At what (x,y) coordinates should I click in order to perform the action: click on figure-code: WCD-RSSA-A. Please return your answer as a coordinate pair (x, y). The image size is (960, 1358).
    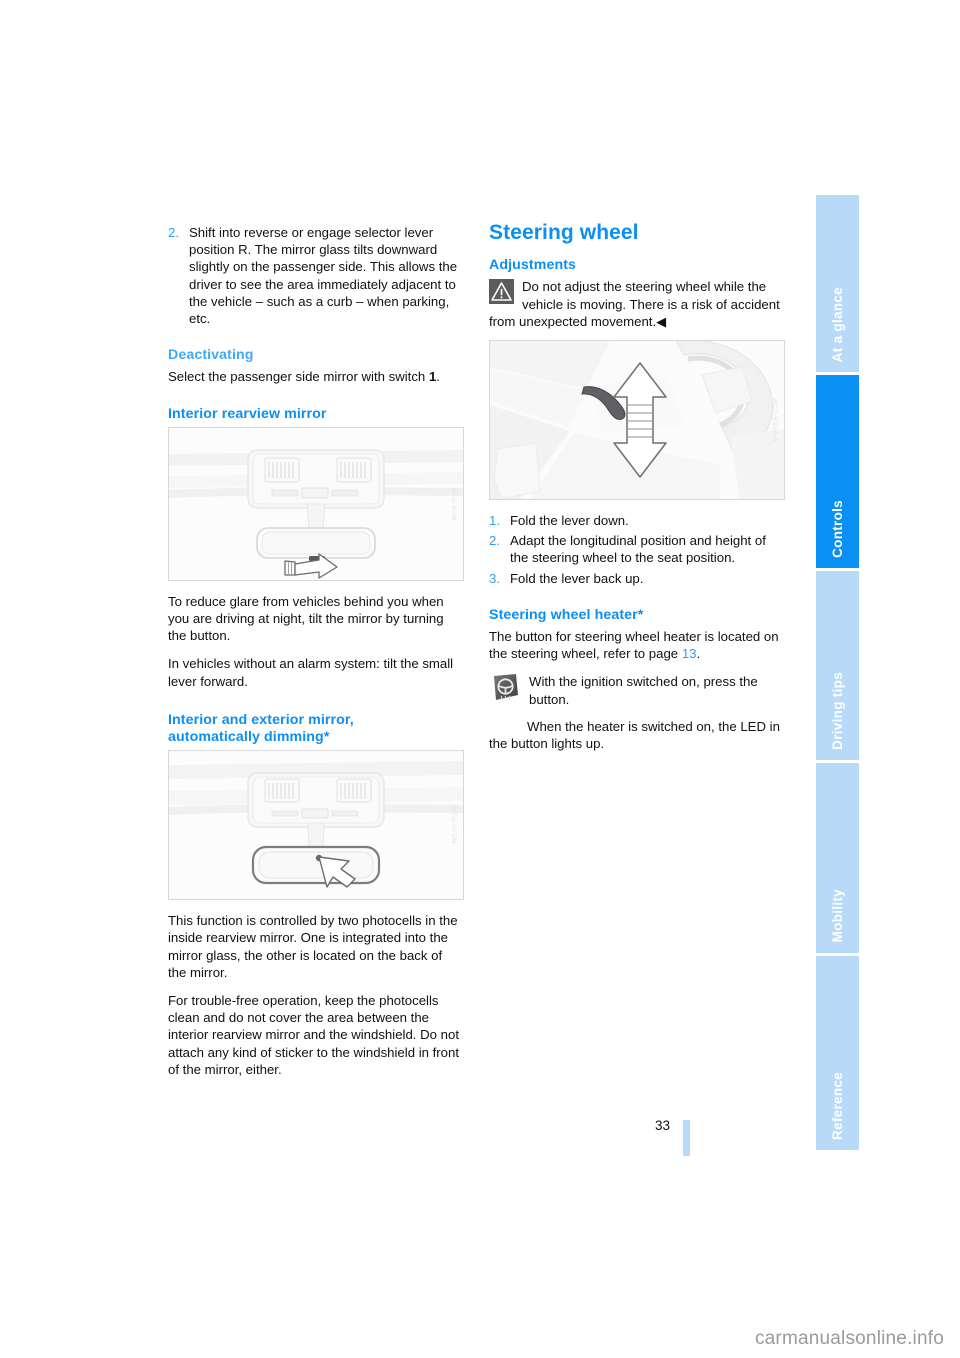
    Looking at the image, I should click on (774, 420).